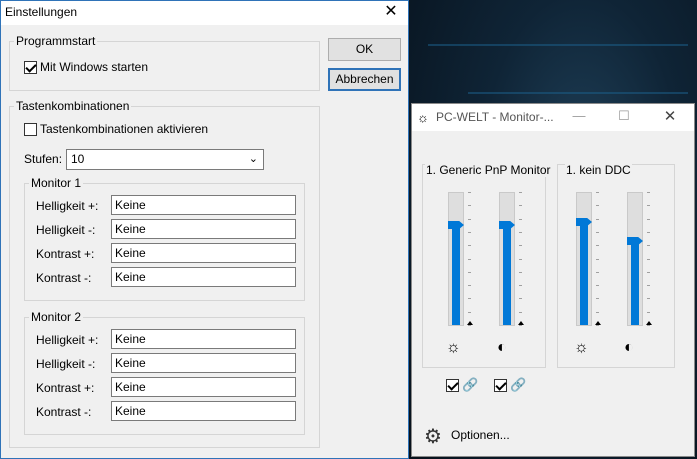 The image size is (697, 459). I want to click on contrast-link-checkbox: 🔗, so click(510, 385).